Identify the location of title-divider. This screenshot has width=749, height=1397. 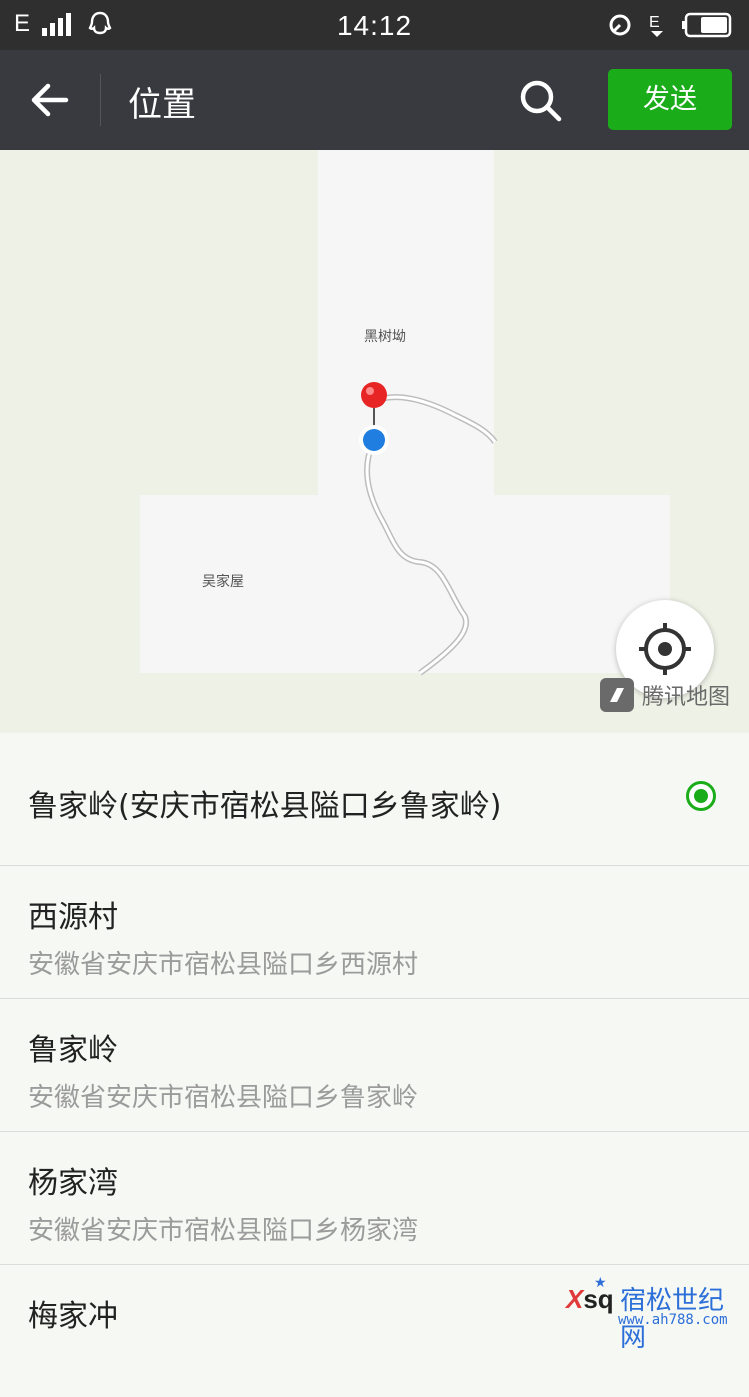
(100, 100).